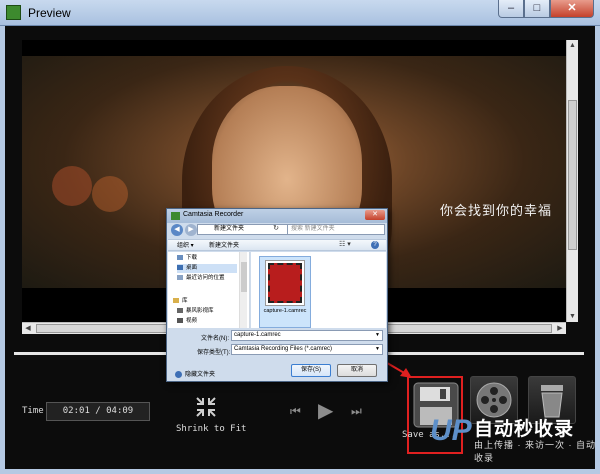 This screenshot has height=474, width=600. Describe the element at coordinates (180, 258) in the screenshot. I see `folder-icon` at that location.